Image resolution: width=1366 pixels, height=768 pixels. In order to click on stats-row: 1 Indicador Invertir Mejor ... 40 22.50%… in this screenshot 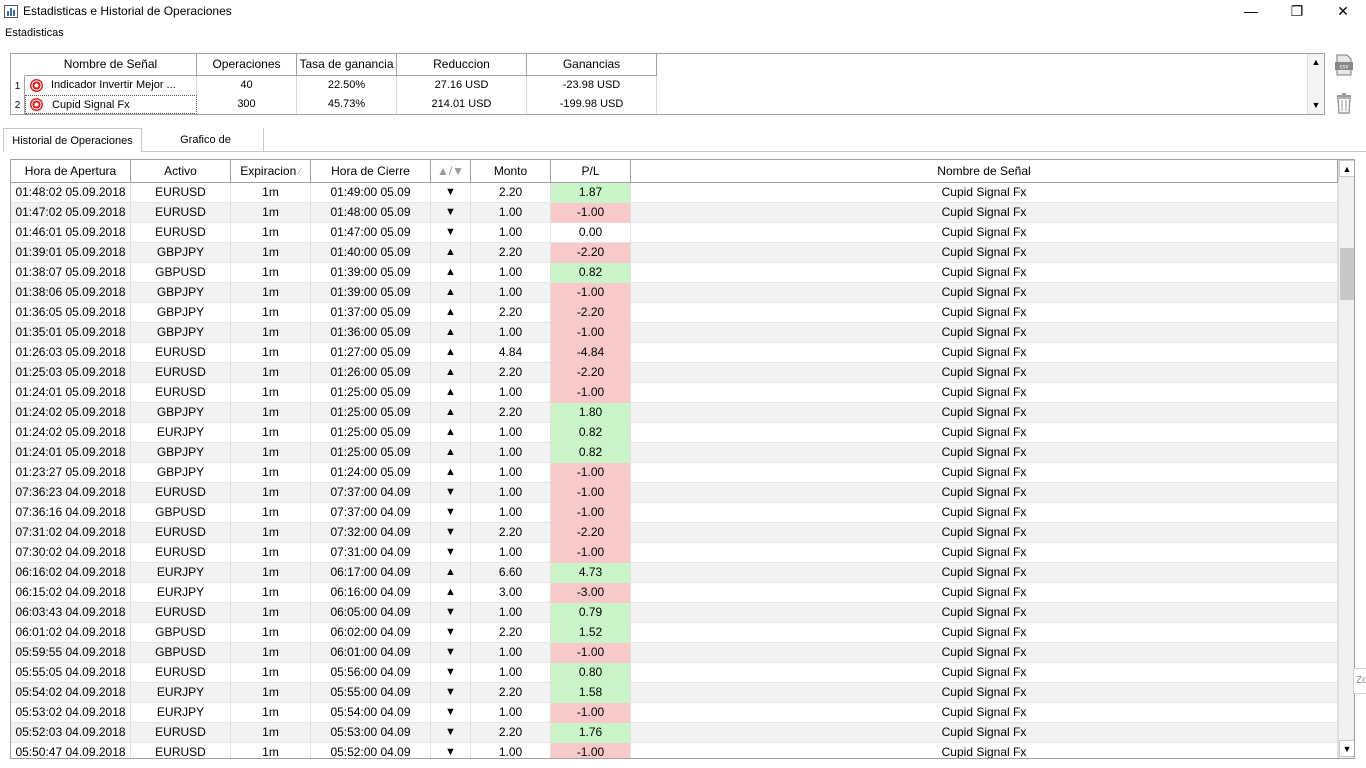, I will do `click(334, 85)`.